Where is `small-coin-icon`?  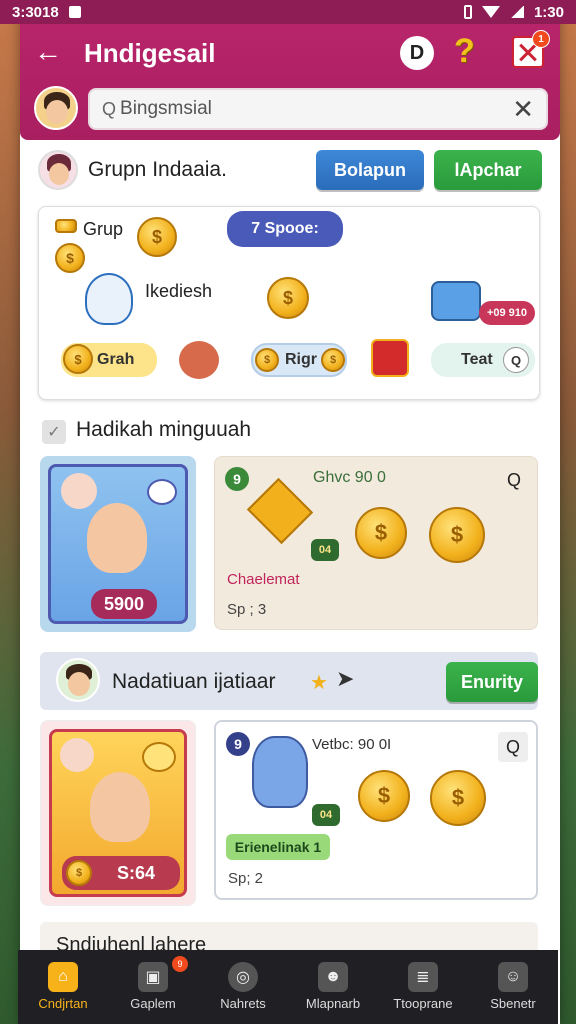
small-coin-icon is located at coordinates (66, 226).